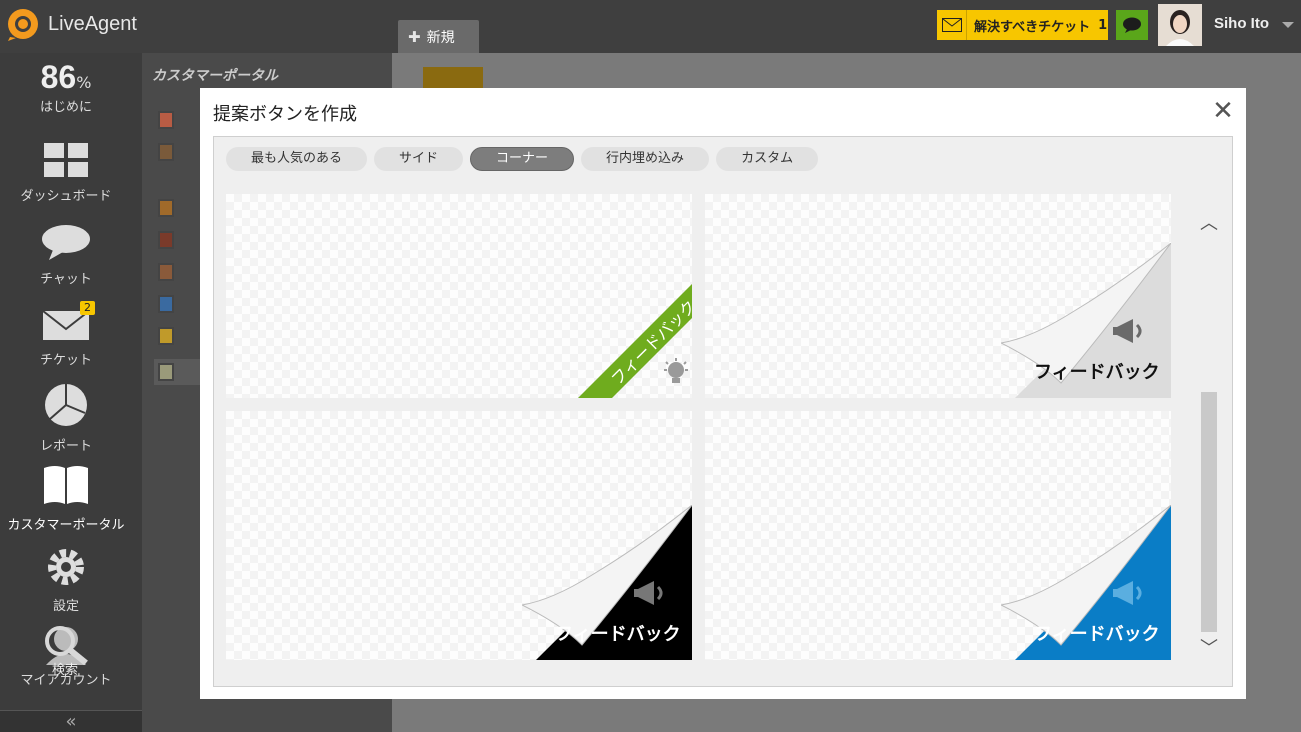  What do you see at coordinates (66, 567) in the screenshot?
I see `settings-icon` at bounding box center [66, 567].